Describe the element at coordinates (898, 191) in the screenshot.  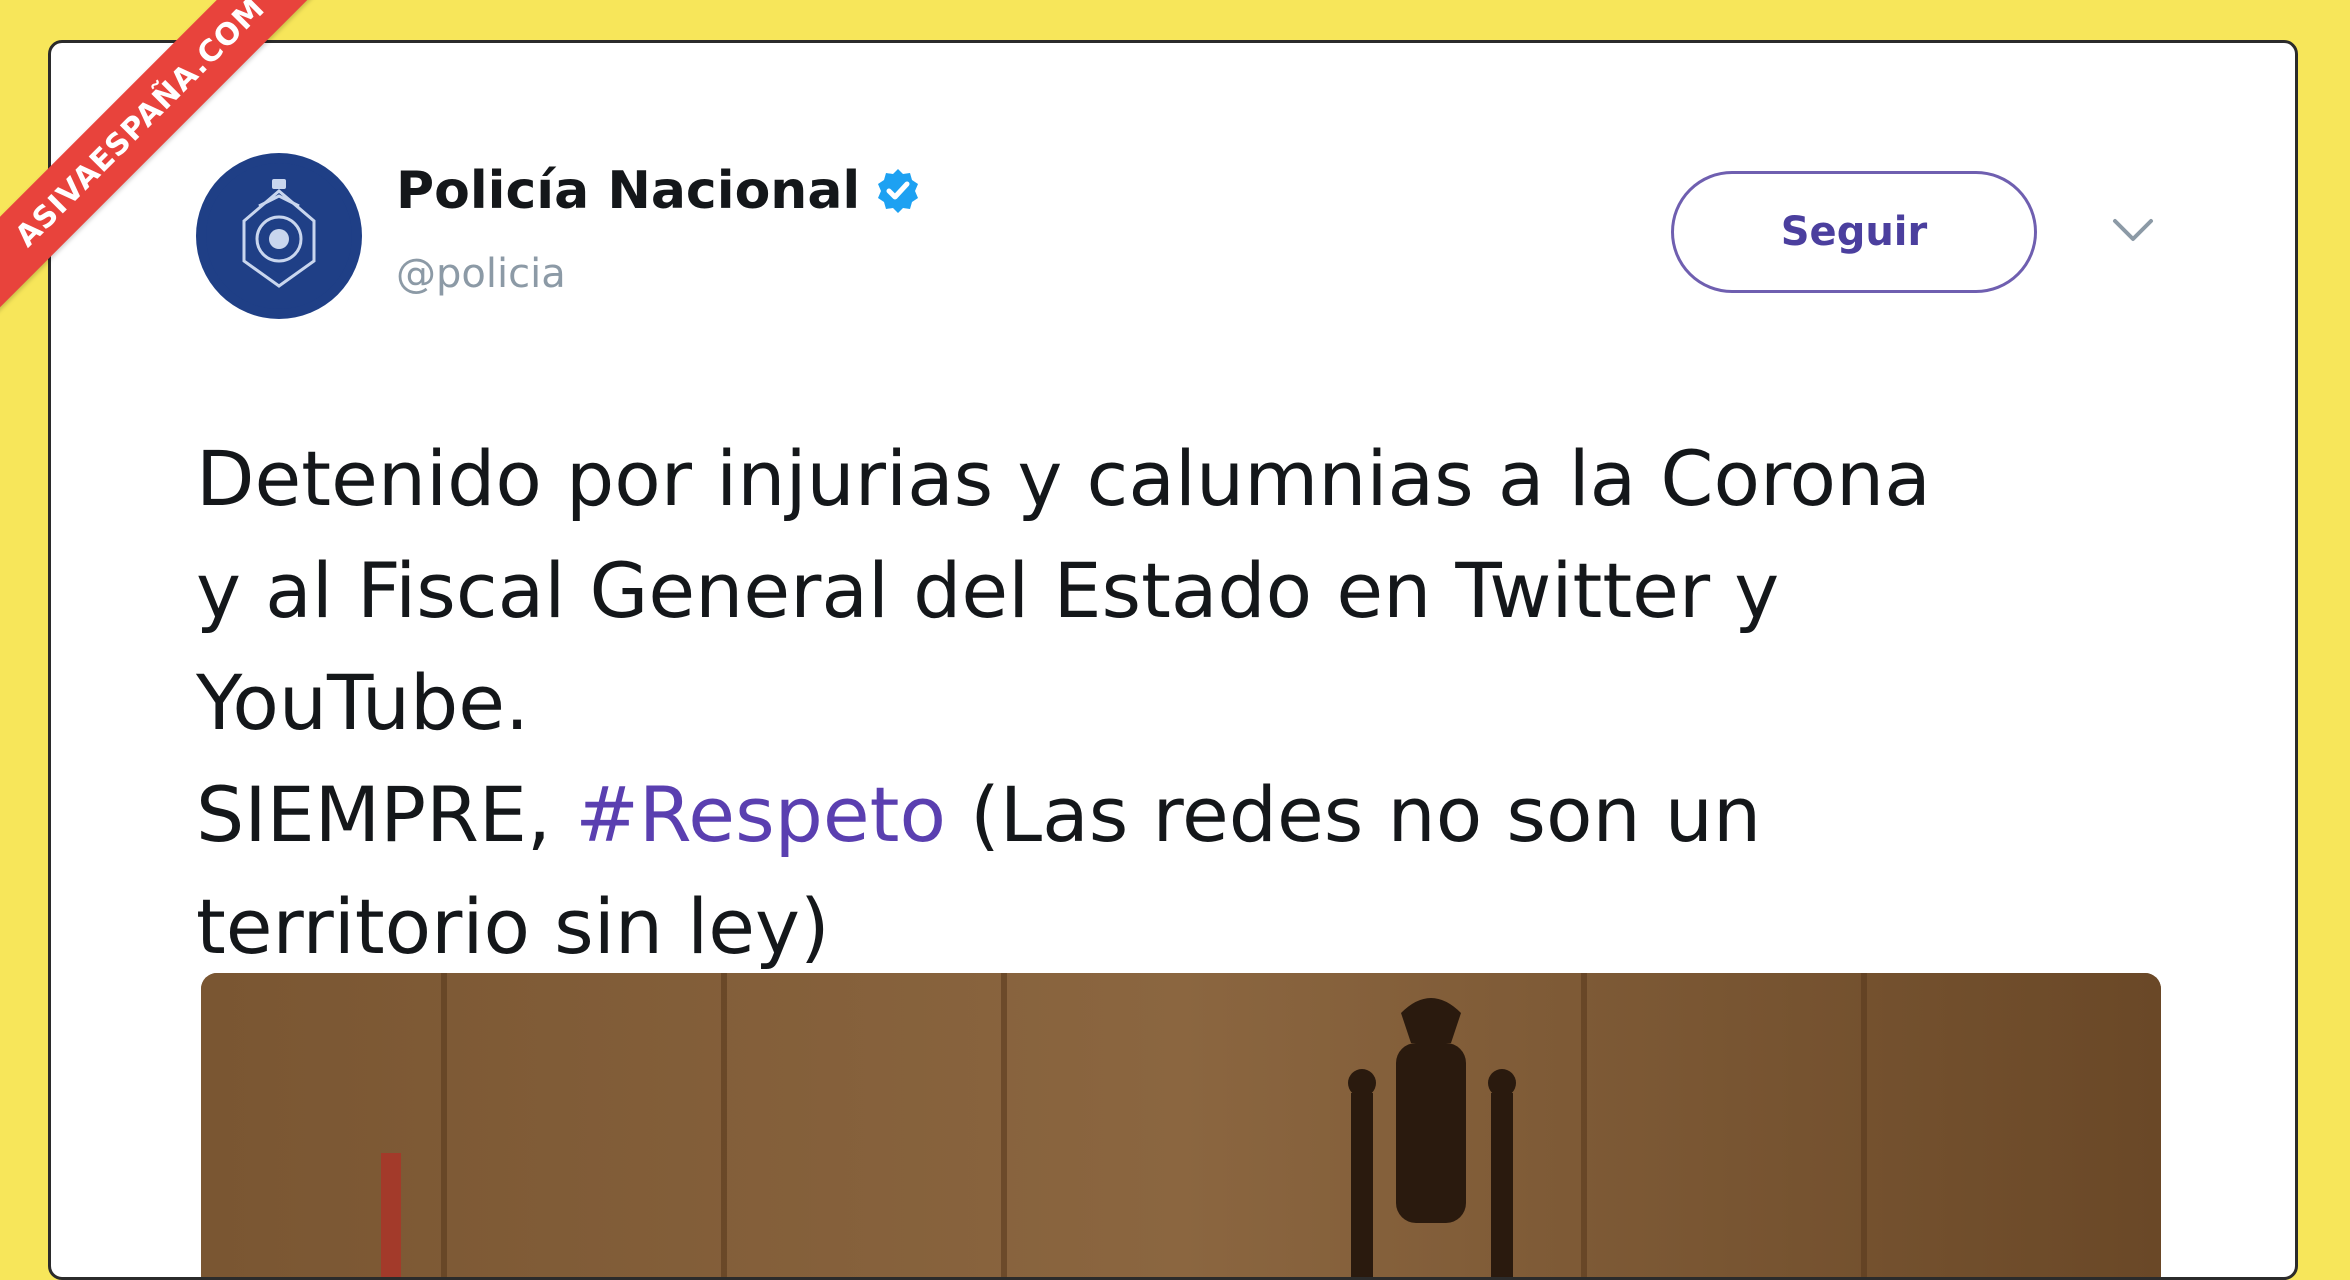
I see `verified-badge-icon` at that location.